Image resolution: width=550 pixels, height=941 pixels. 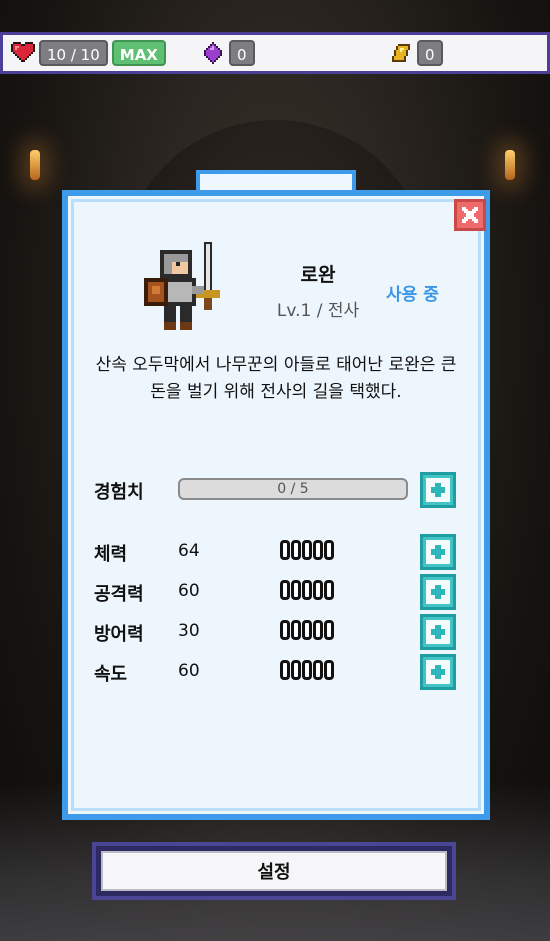 I want to click on stat-value: 64, so click(x=189, y=551).